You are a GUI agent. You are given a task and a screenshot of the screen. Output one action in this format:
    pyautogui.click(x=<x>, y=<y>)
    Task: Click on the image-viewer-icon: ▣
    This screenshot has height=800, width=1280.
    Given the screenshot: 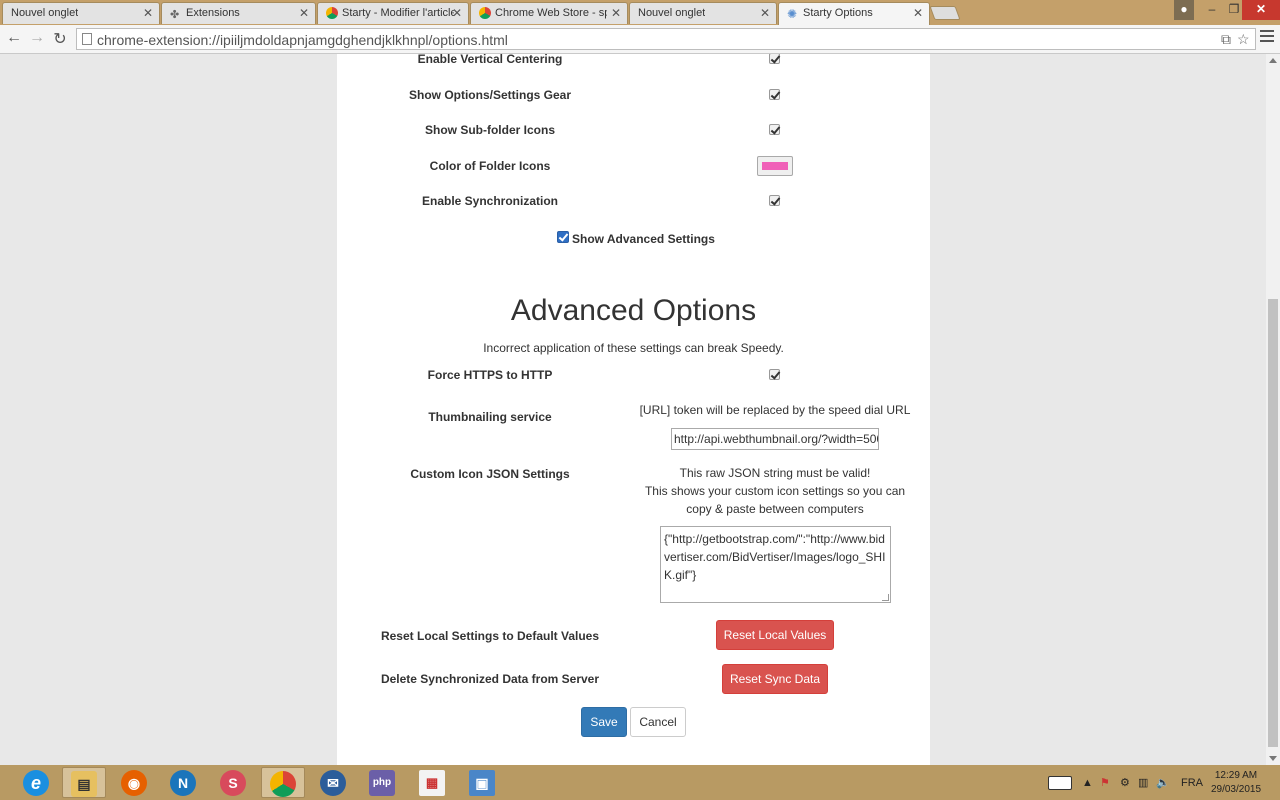 What is the action you would take?
    pyautogui.click(x=483, y=782)
    